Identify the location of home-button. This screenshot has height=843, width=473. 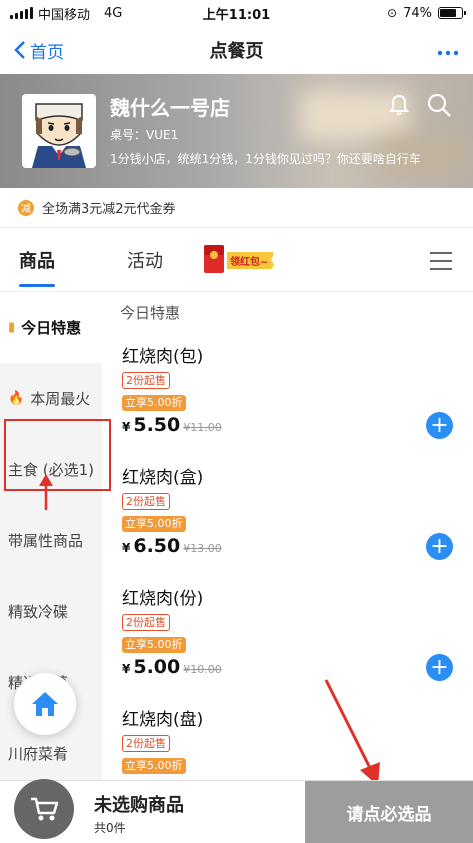
(45, 704).